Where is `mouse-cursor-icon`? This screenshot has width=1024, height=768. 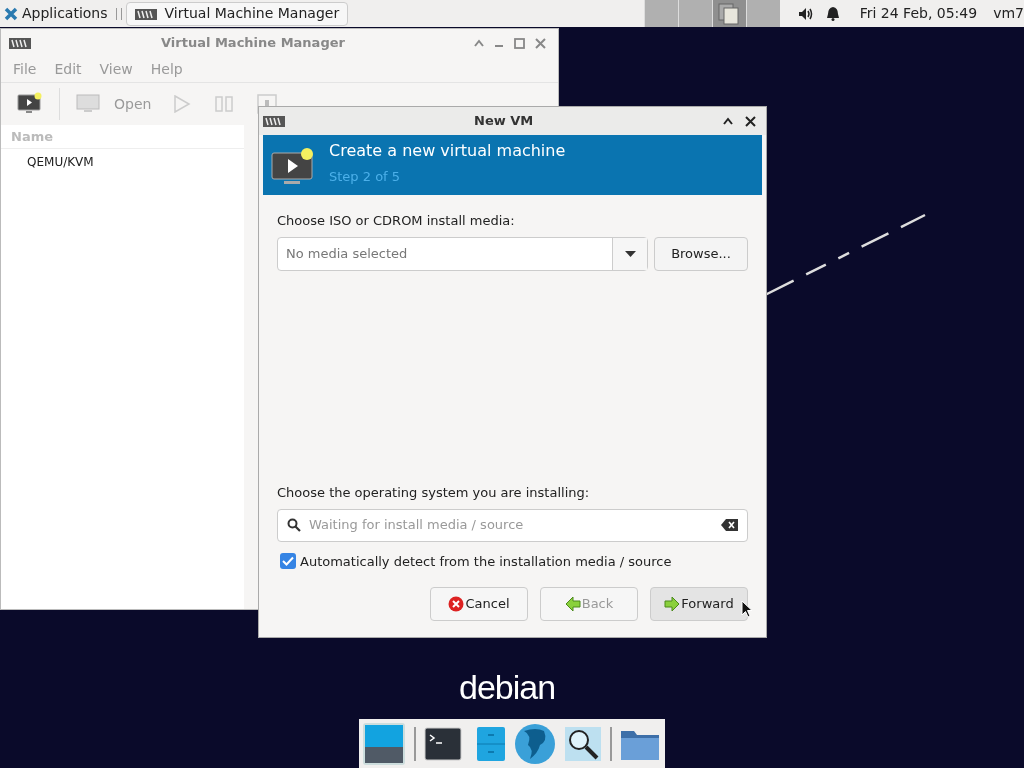
mouse-cursor-icon is located at coordinates (747, 609).